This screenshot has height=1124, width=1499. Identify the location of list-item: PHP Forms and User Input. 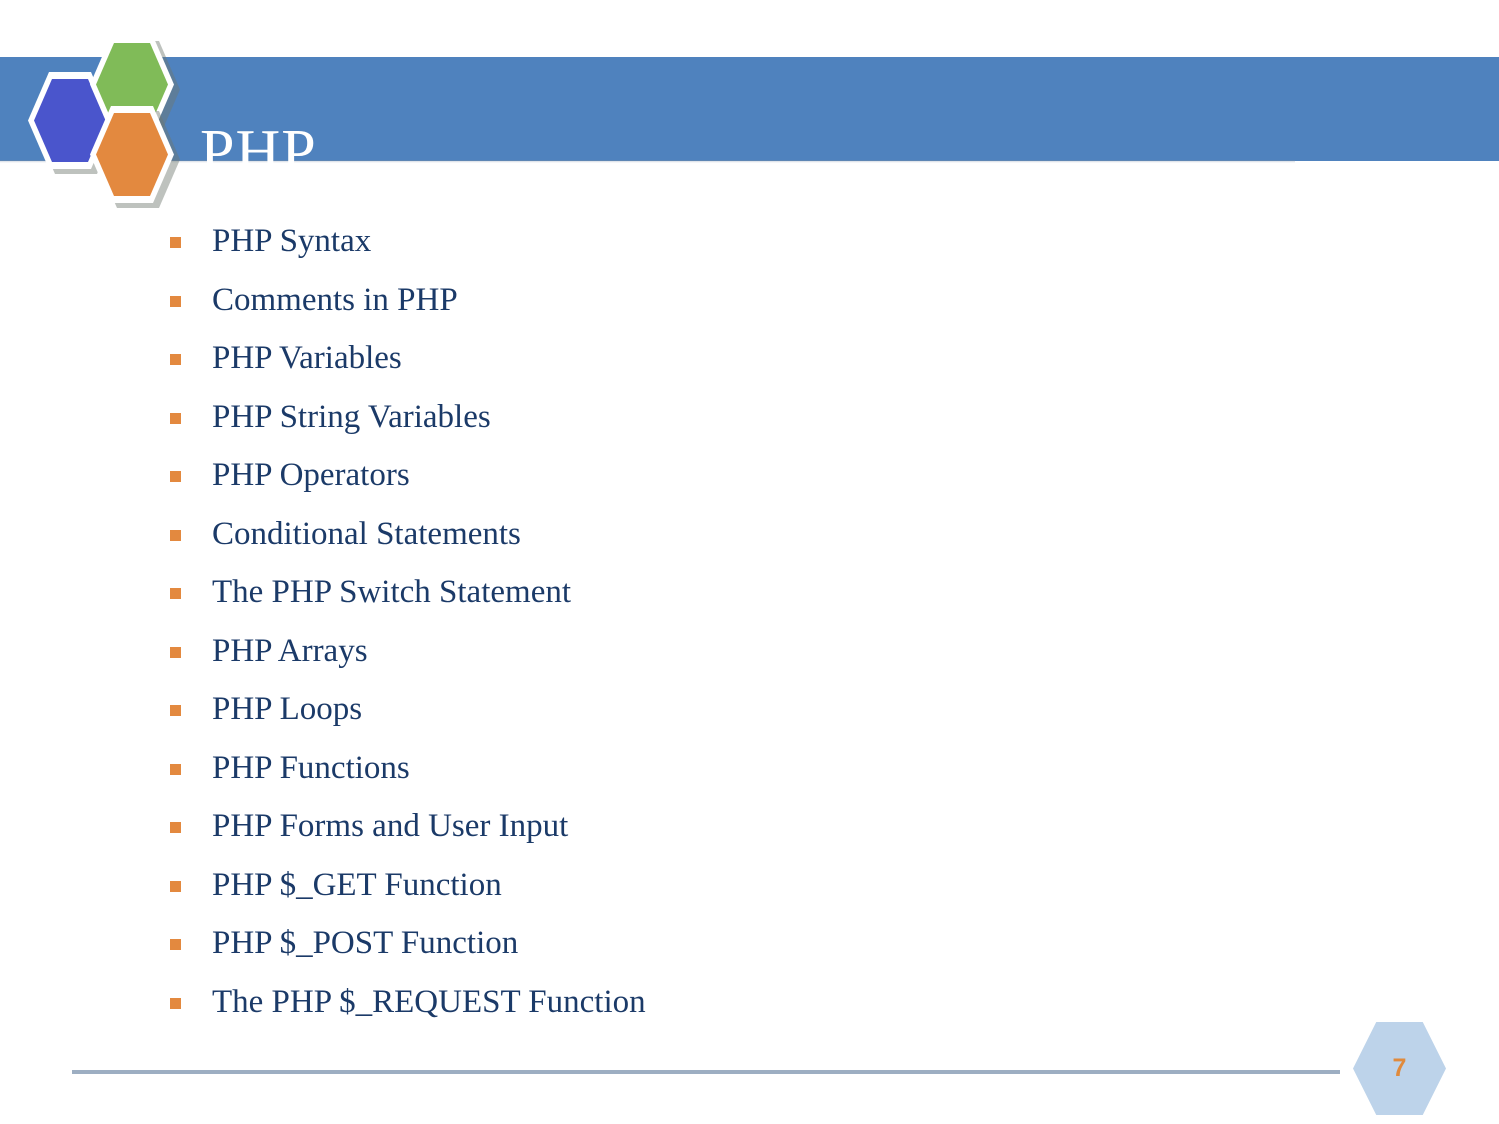
(745, 829).